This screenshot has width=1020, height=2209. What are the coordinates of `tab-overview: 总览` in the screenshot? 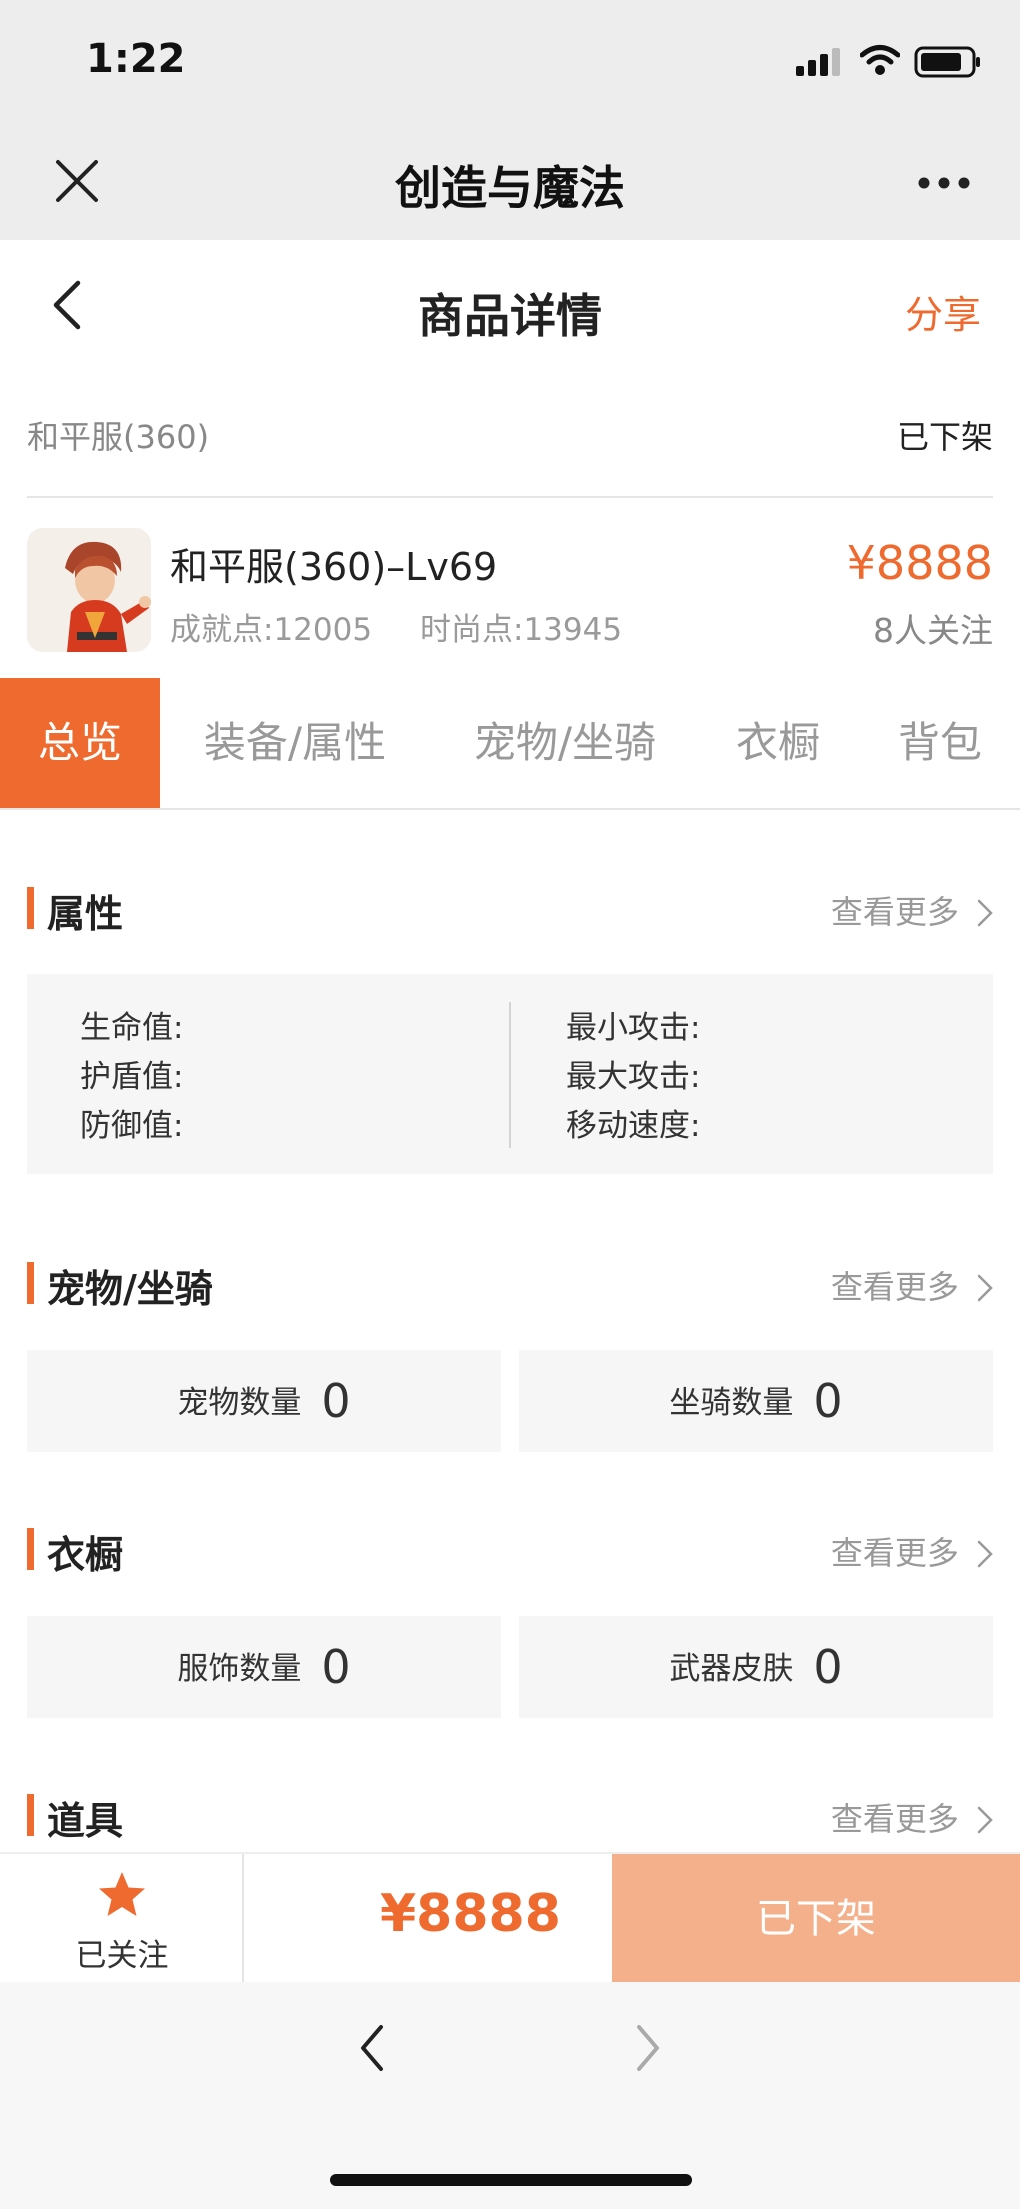 It's located at (80, 743).